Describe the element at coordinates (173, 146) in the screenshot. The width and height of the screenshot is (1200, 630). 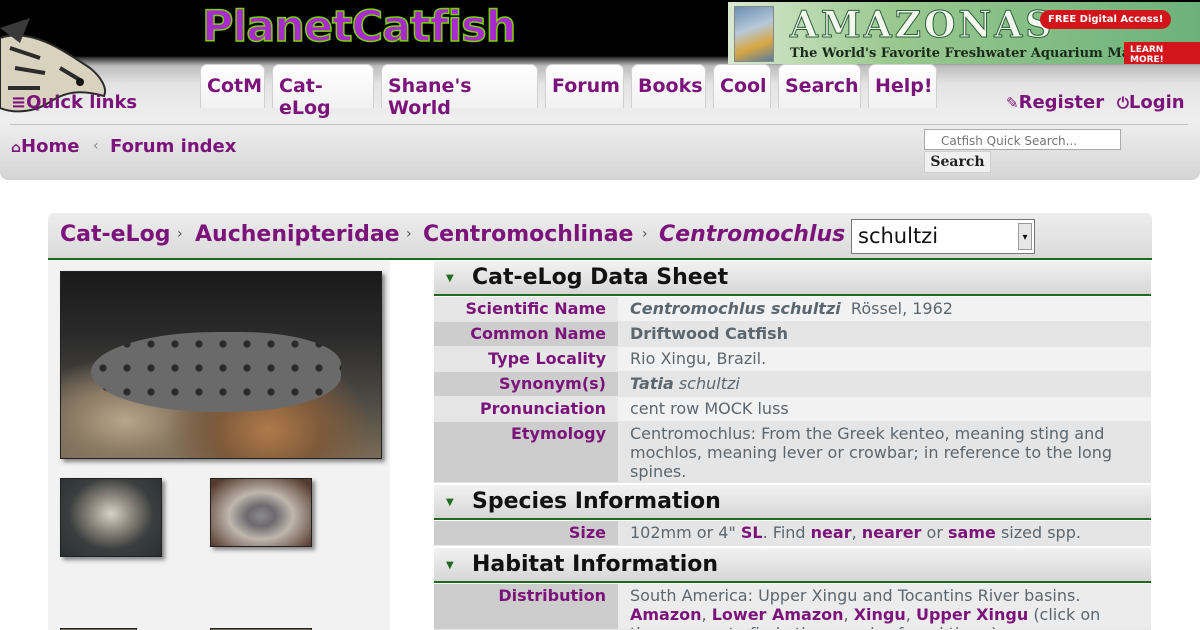
I see `breadcrumb-forum-index: Forum index` at that location.